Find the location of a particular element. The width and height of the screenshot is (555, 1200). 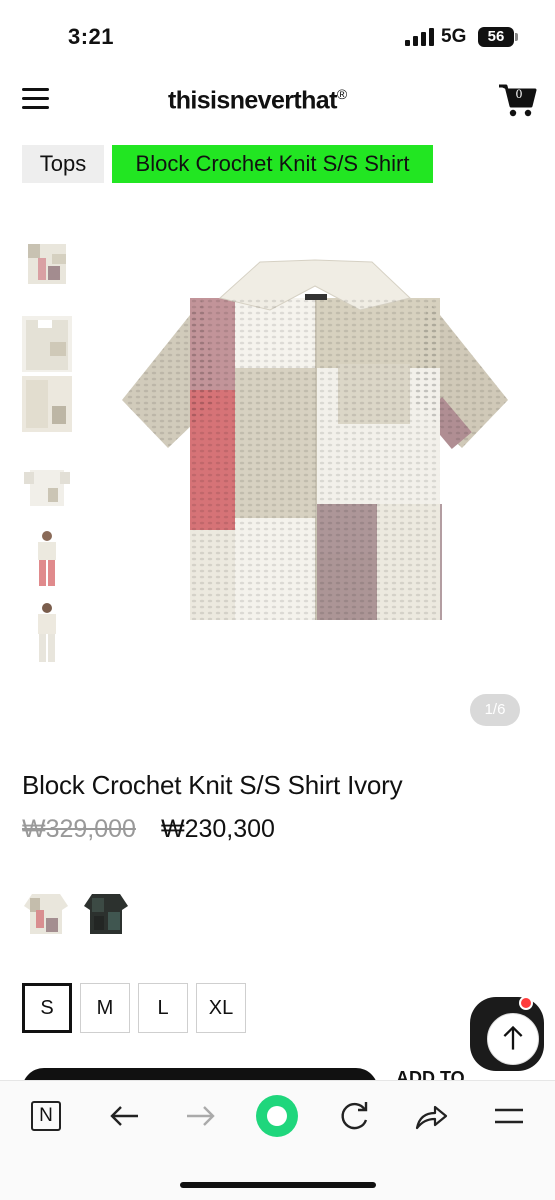

color-swatch-ivory is located at coordinates (46, 912).